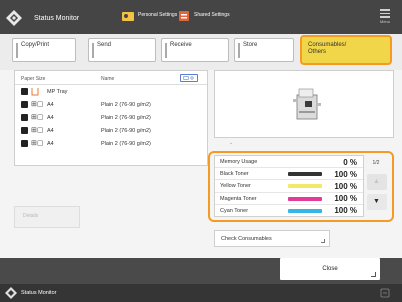  I want to click on network-icon, so click(385, 293).